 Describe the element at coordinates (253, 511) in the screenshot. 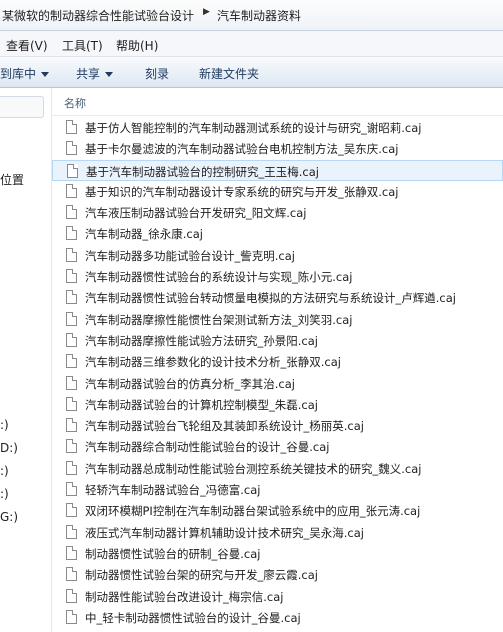

I see `file-name: 双闭环模糊PI控制在汽车制动器台架试验系统中的应用_张元涛.caj` at that location.